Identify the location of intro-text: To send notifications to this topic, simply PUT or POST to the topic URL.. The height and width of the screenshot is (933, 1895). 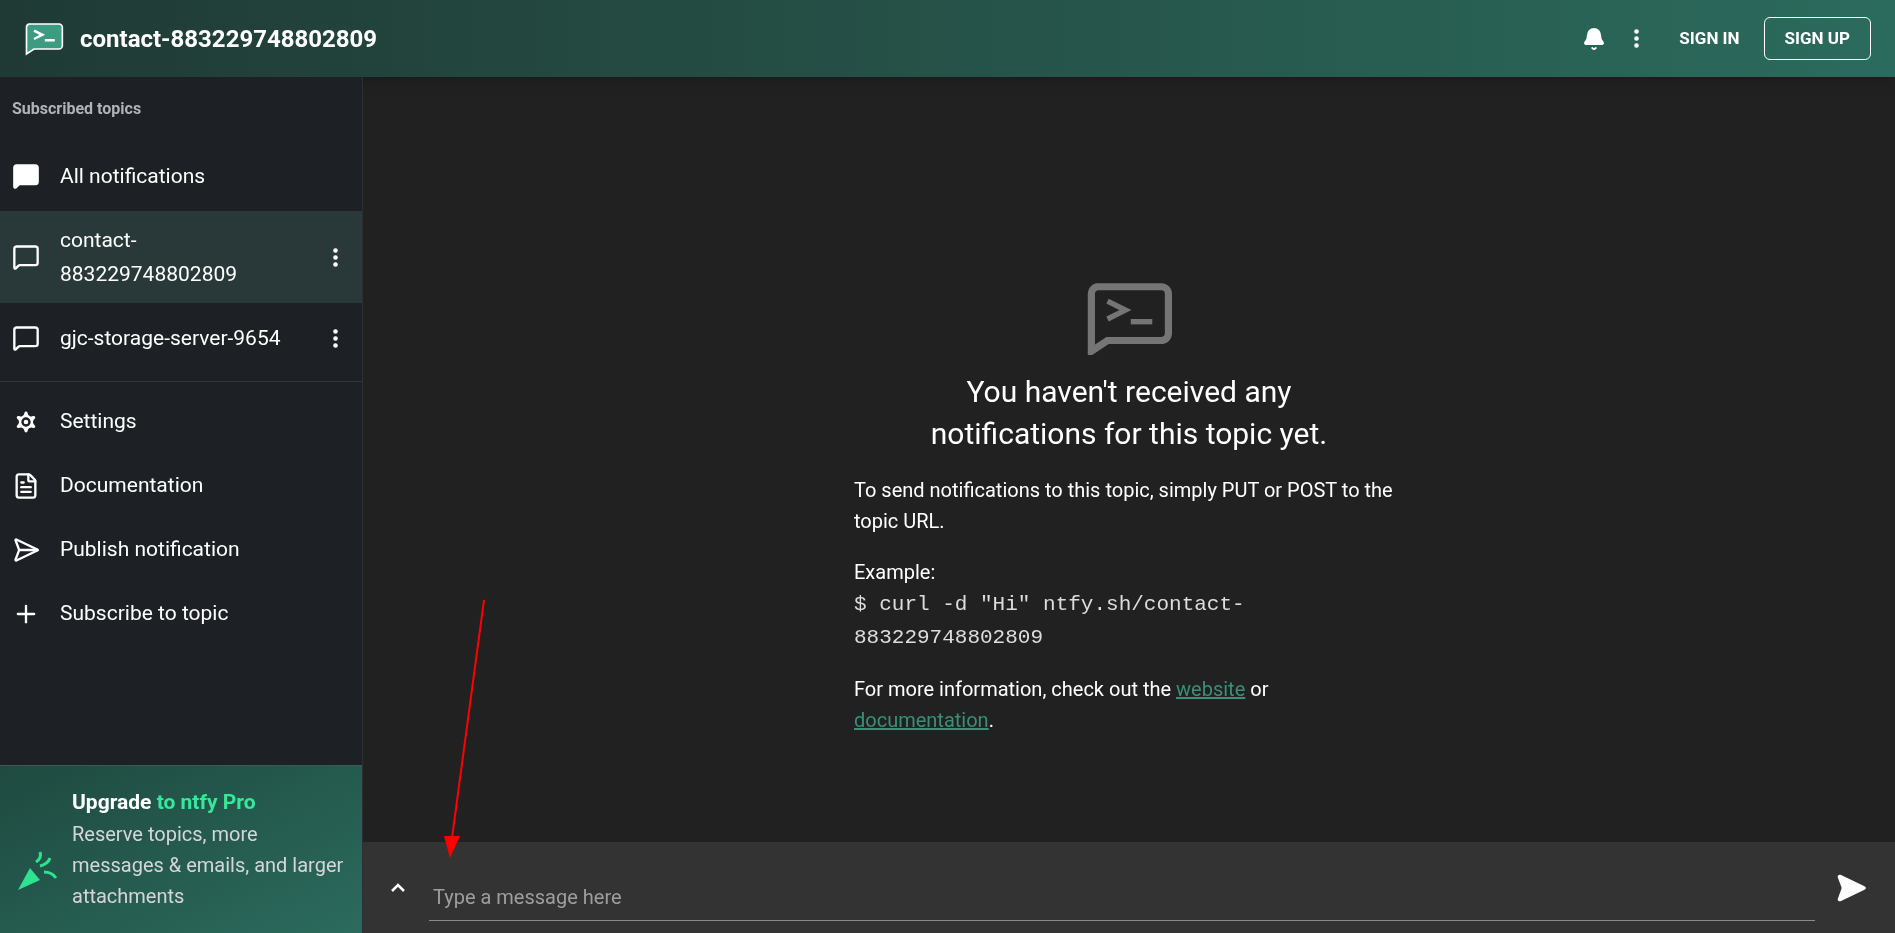
(1124, 506).